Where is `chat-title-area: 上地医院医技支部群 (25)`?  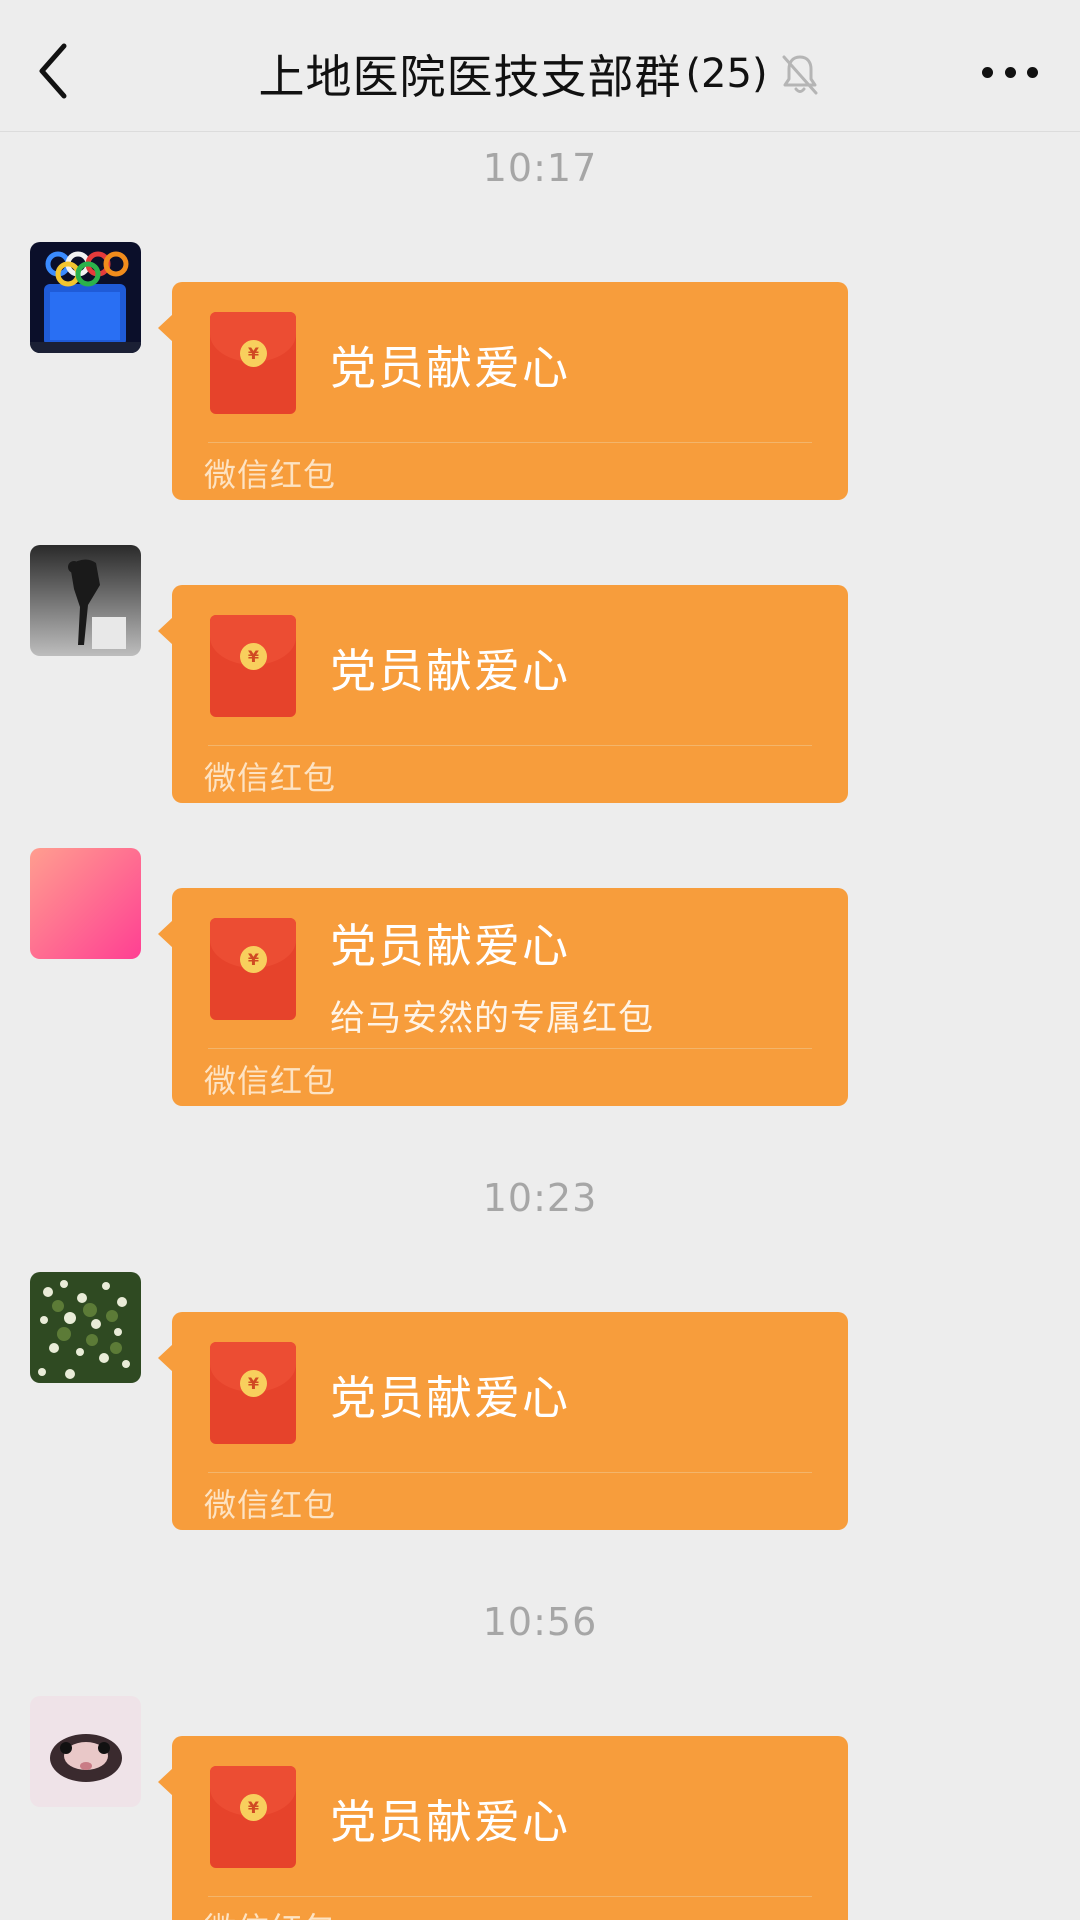 chat-title-area: 上地医院医技支部群 (25) is located at coordinates (540, 74).